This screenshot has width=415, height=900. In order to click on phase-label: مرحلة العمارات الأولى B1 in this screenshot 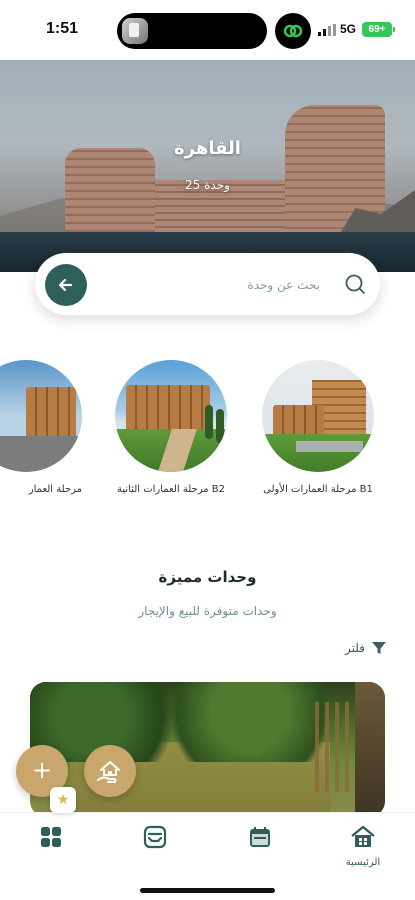, I will do `click(318, 489)`.